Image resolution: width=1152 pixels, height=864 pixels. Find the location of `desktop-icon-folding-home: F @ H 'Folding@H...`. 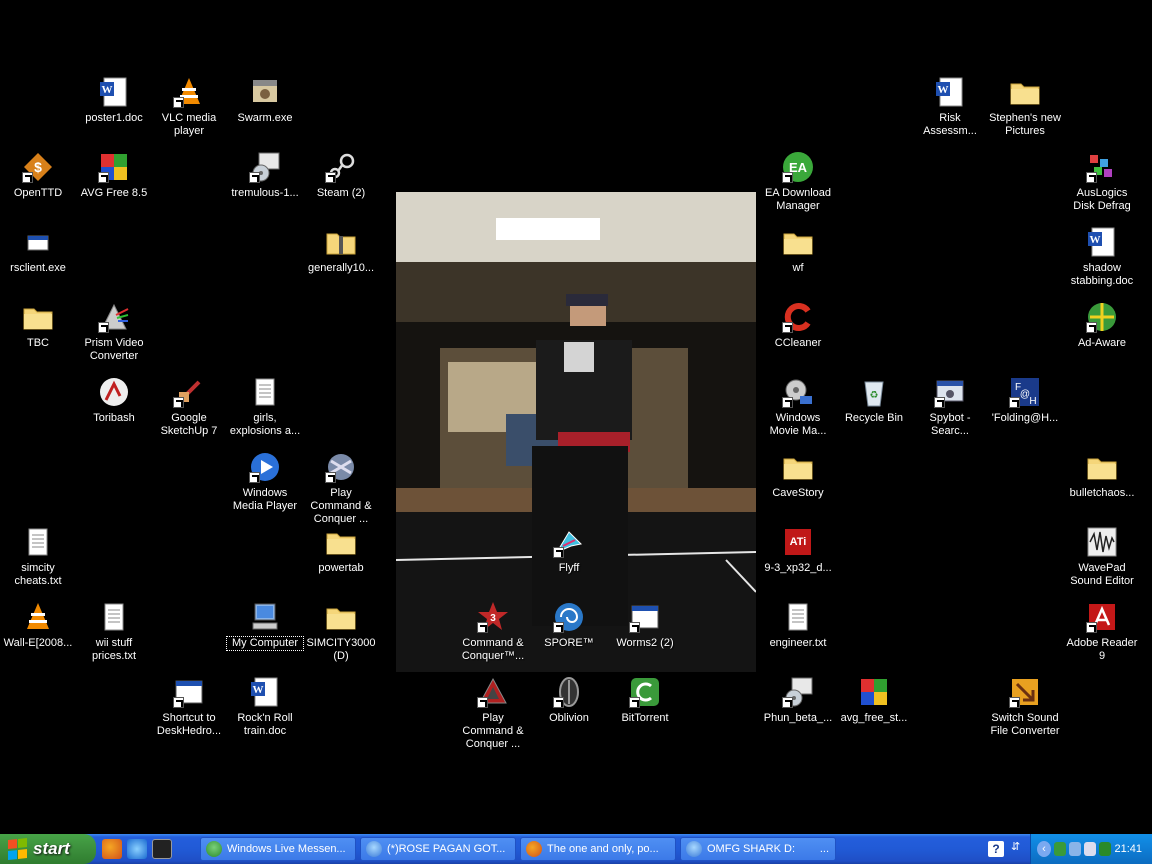

desktop-icon-folding-home: F @ H 'Folding@H... is located at coordinates (1025, 411).